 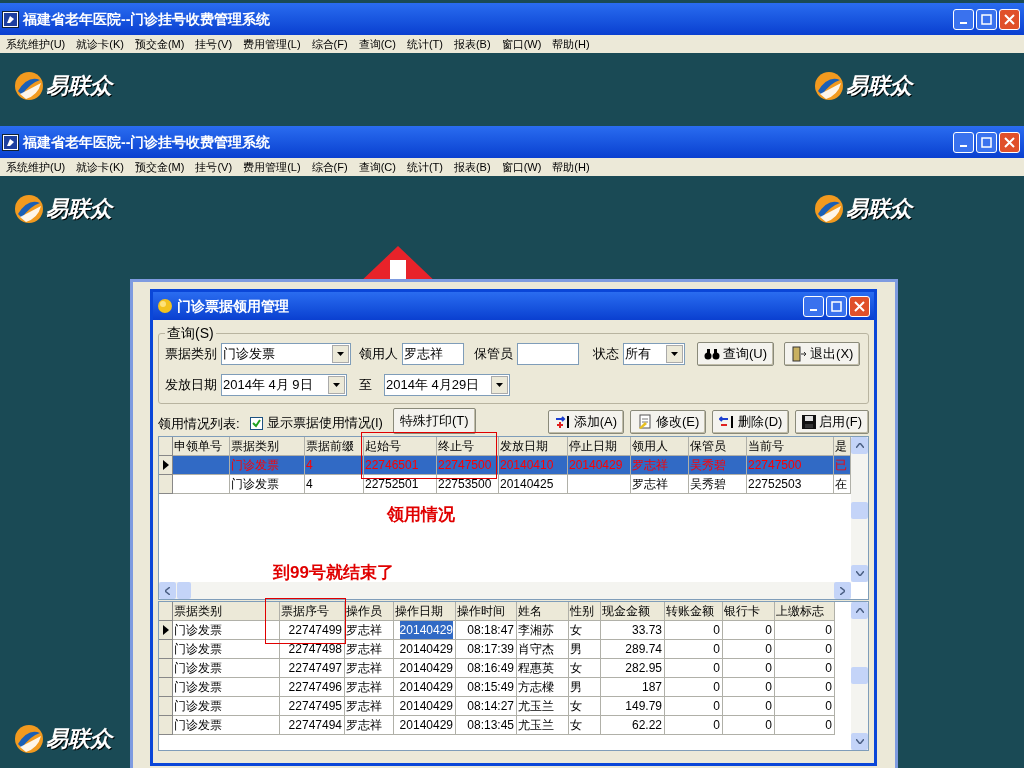 I want to click on group-label: 查询(S), so click(x=190, y=333).